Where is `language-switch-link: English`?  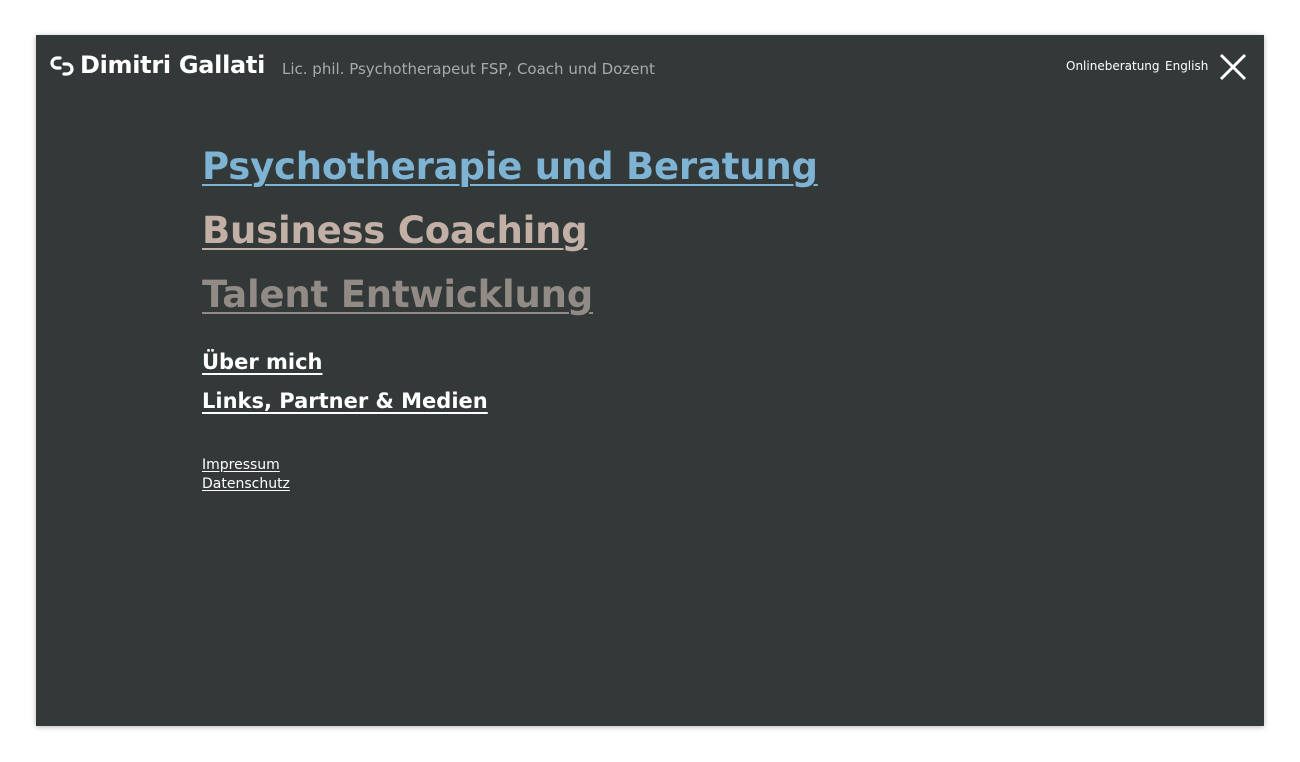 language-switch-link: English is located at coordinates (1186, 66).